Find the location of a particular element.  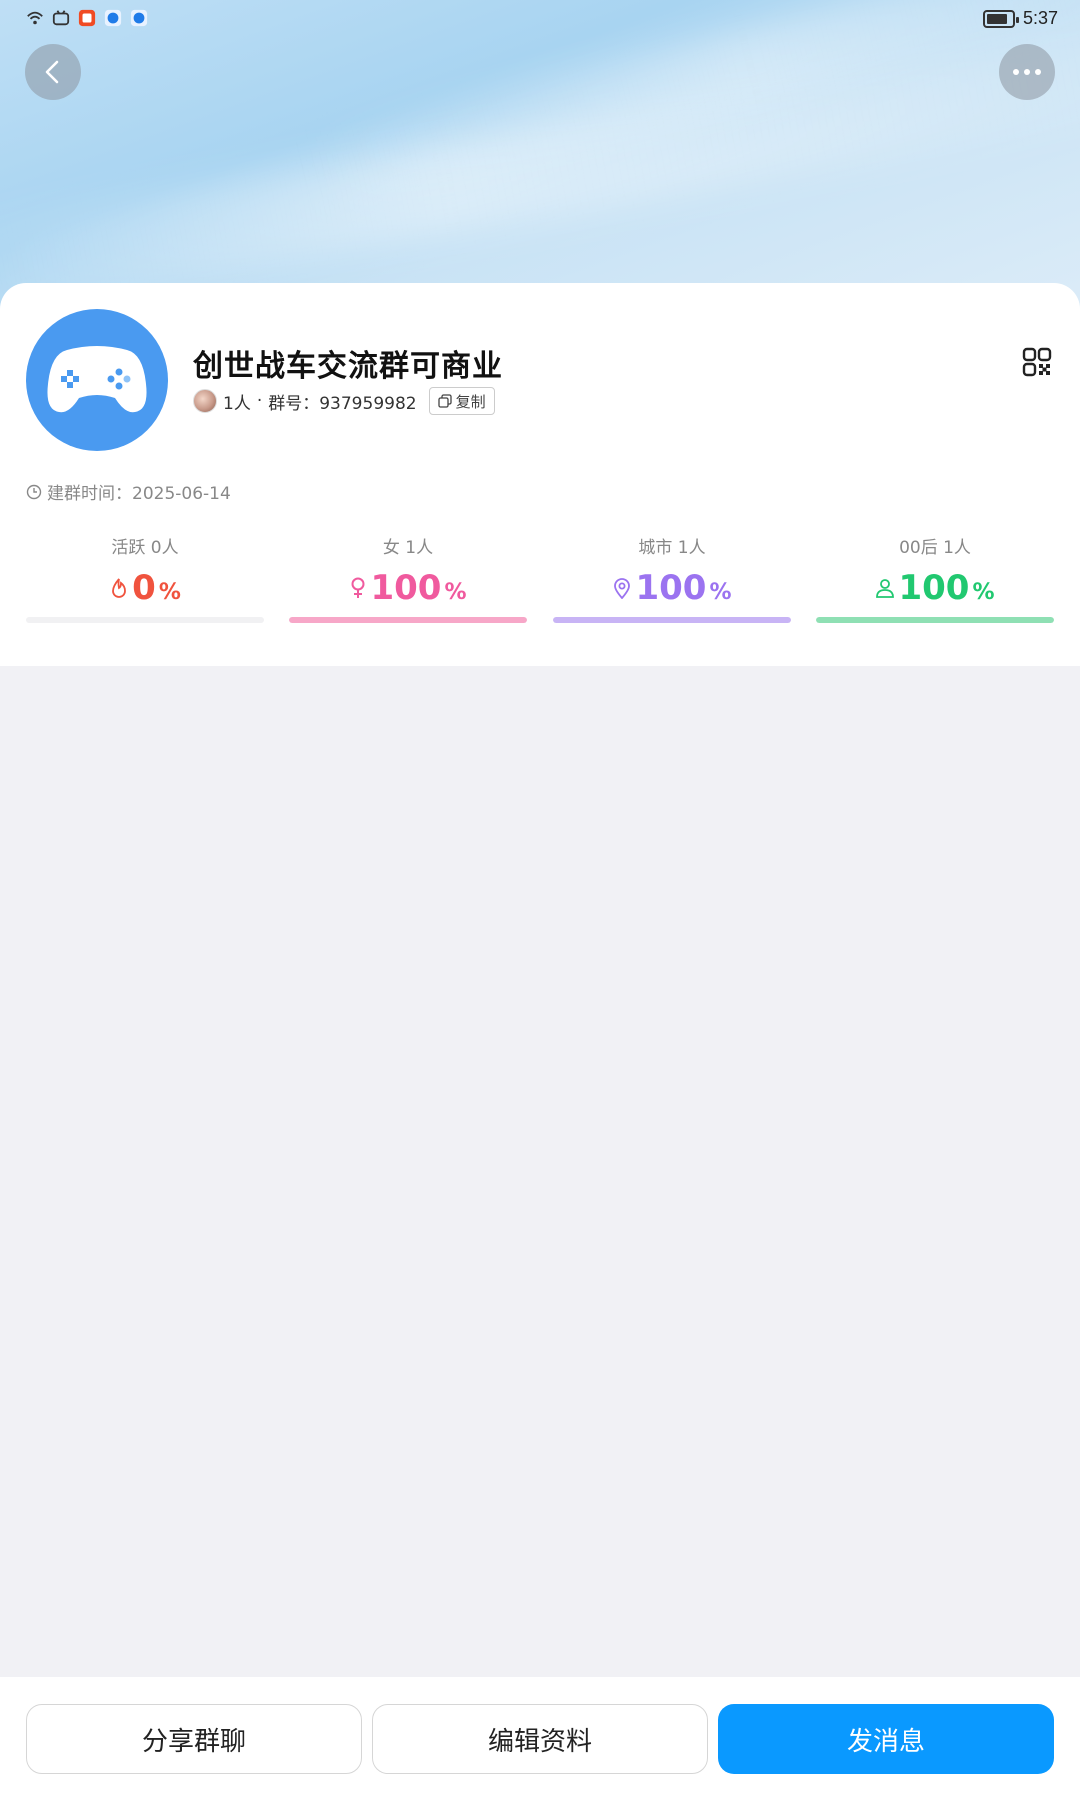

stat-post00: 00后 1人 100 % is located at coordinates (935, 578).